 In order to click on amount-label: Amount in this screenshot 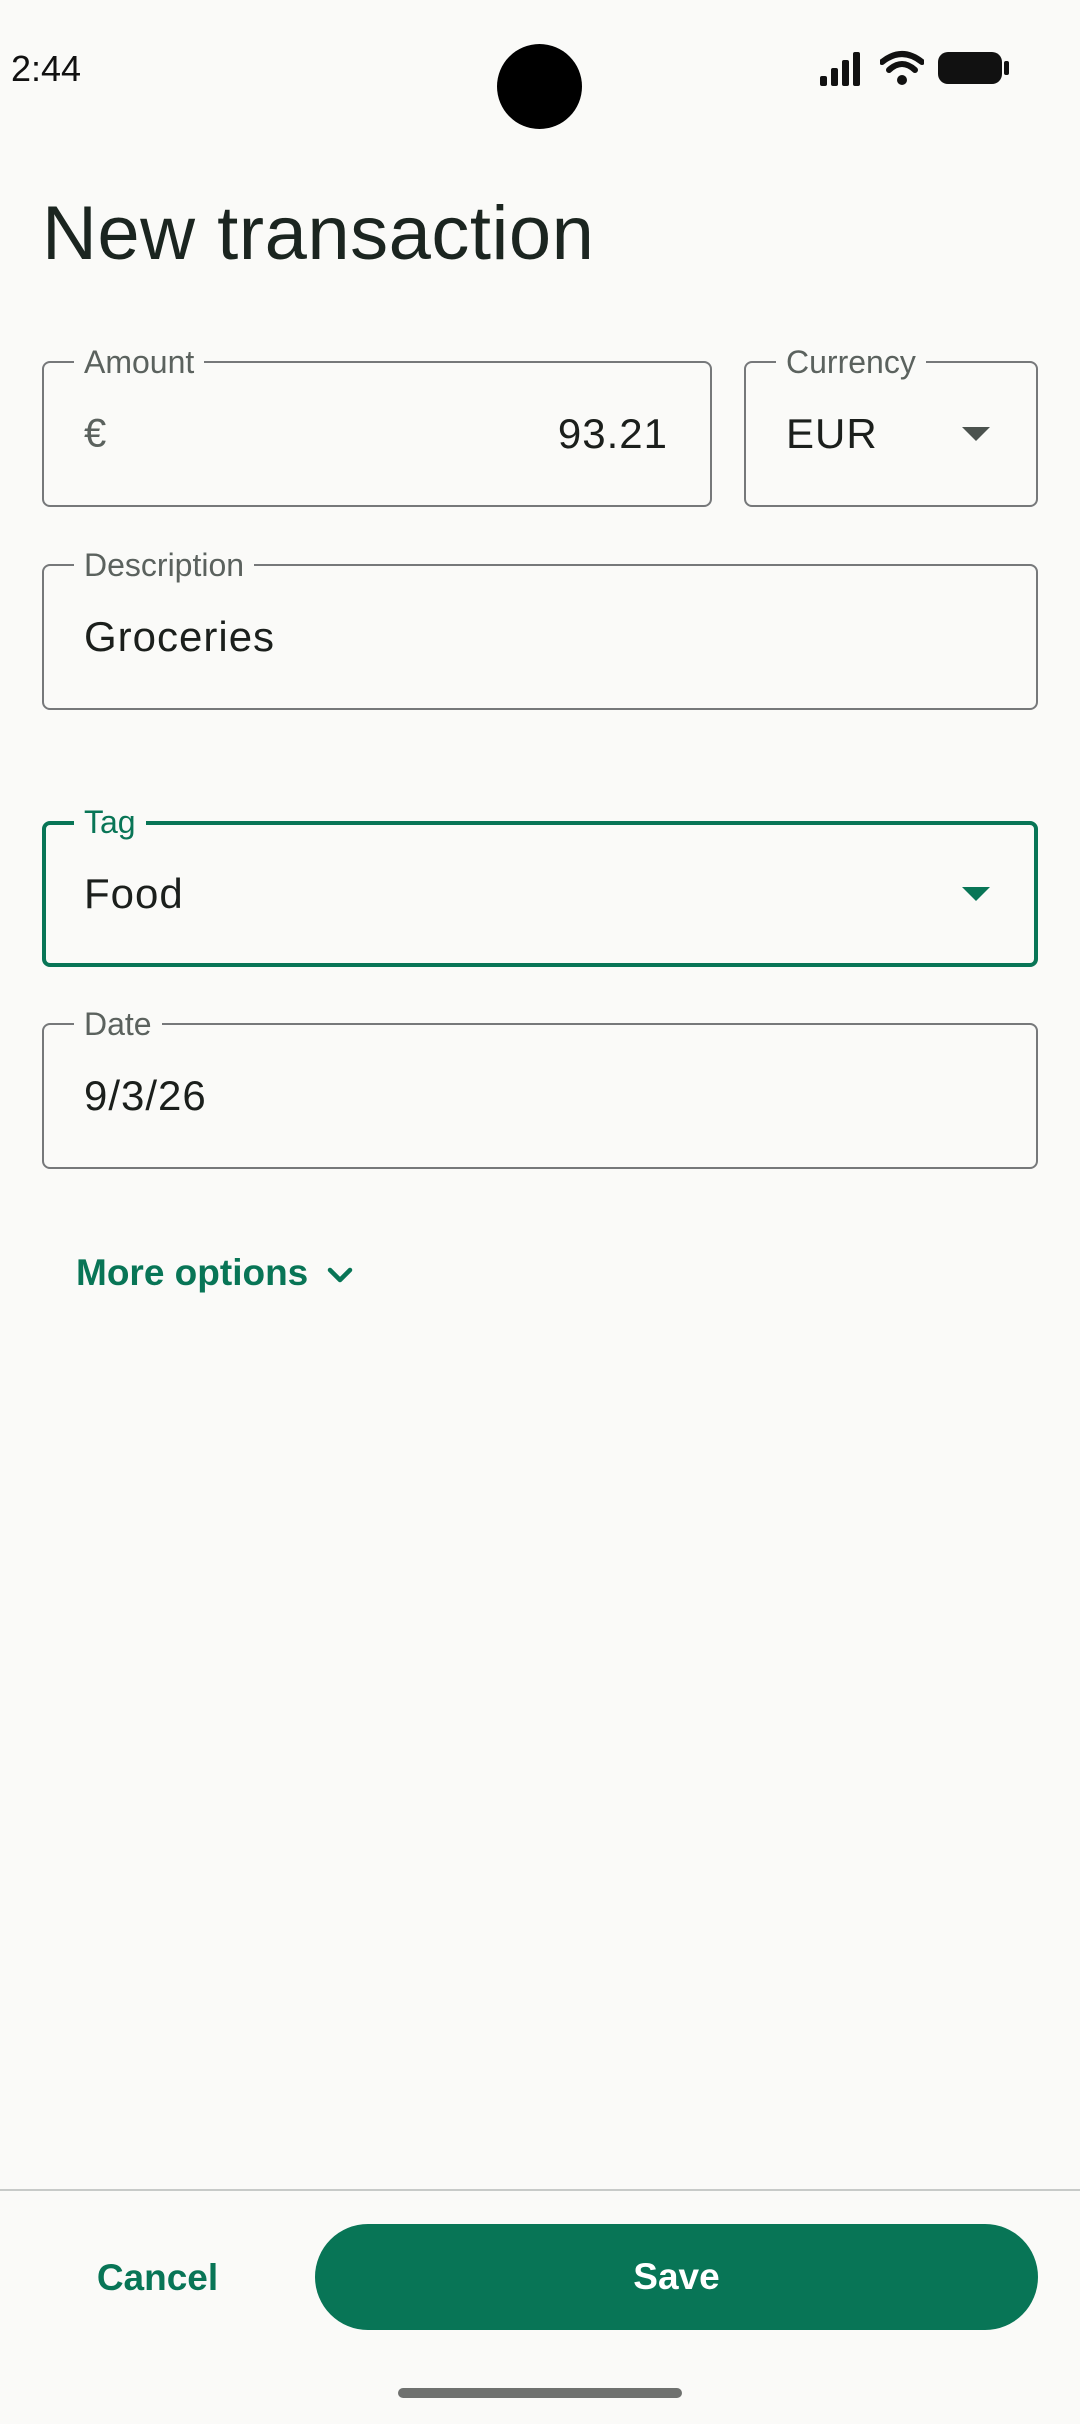, I will do `click(139, 362)`.